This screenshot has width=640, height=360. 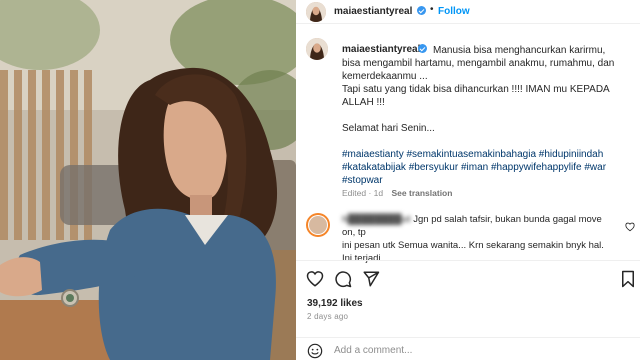 I want to click on edited-timestamp: Edited · 1d, so click(x=363, y=193).